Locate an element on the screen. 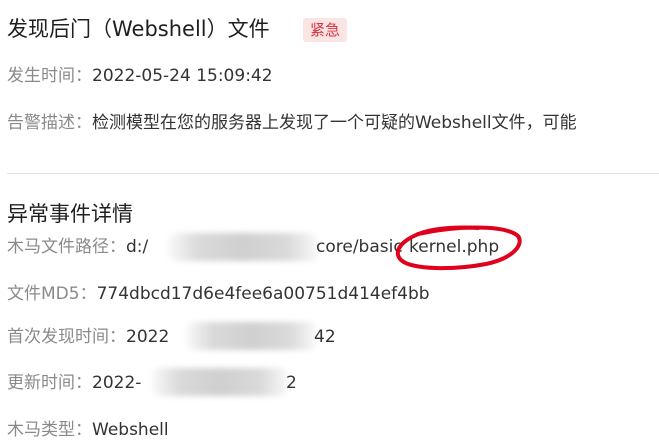  file-md5-value: 774dbcd17d6e4fee6a00751d414ef4bb is located at coordinates (263, 294).